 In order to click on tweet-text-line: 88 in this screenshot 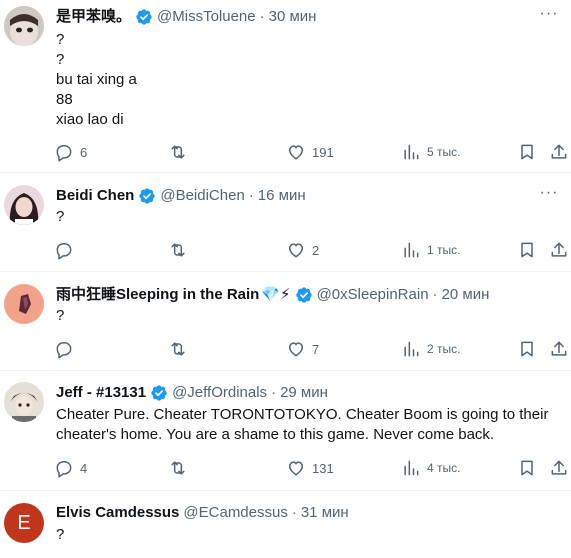, I will do `click(64, 99)`.